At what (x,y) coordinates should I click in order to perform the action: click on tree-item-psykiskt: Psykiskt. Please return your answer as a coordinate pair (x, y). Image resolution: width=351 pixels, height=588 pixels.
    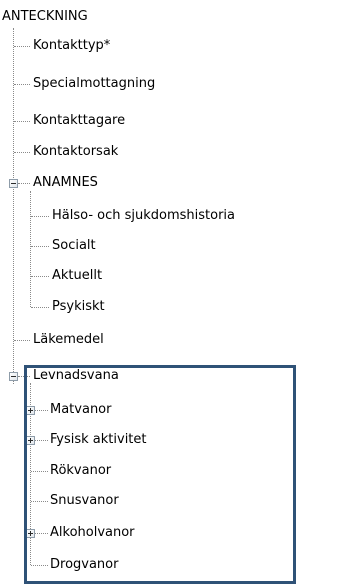
    Looking at the image, I should click on (78, 307).